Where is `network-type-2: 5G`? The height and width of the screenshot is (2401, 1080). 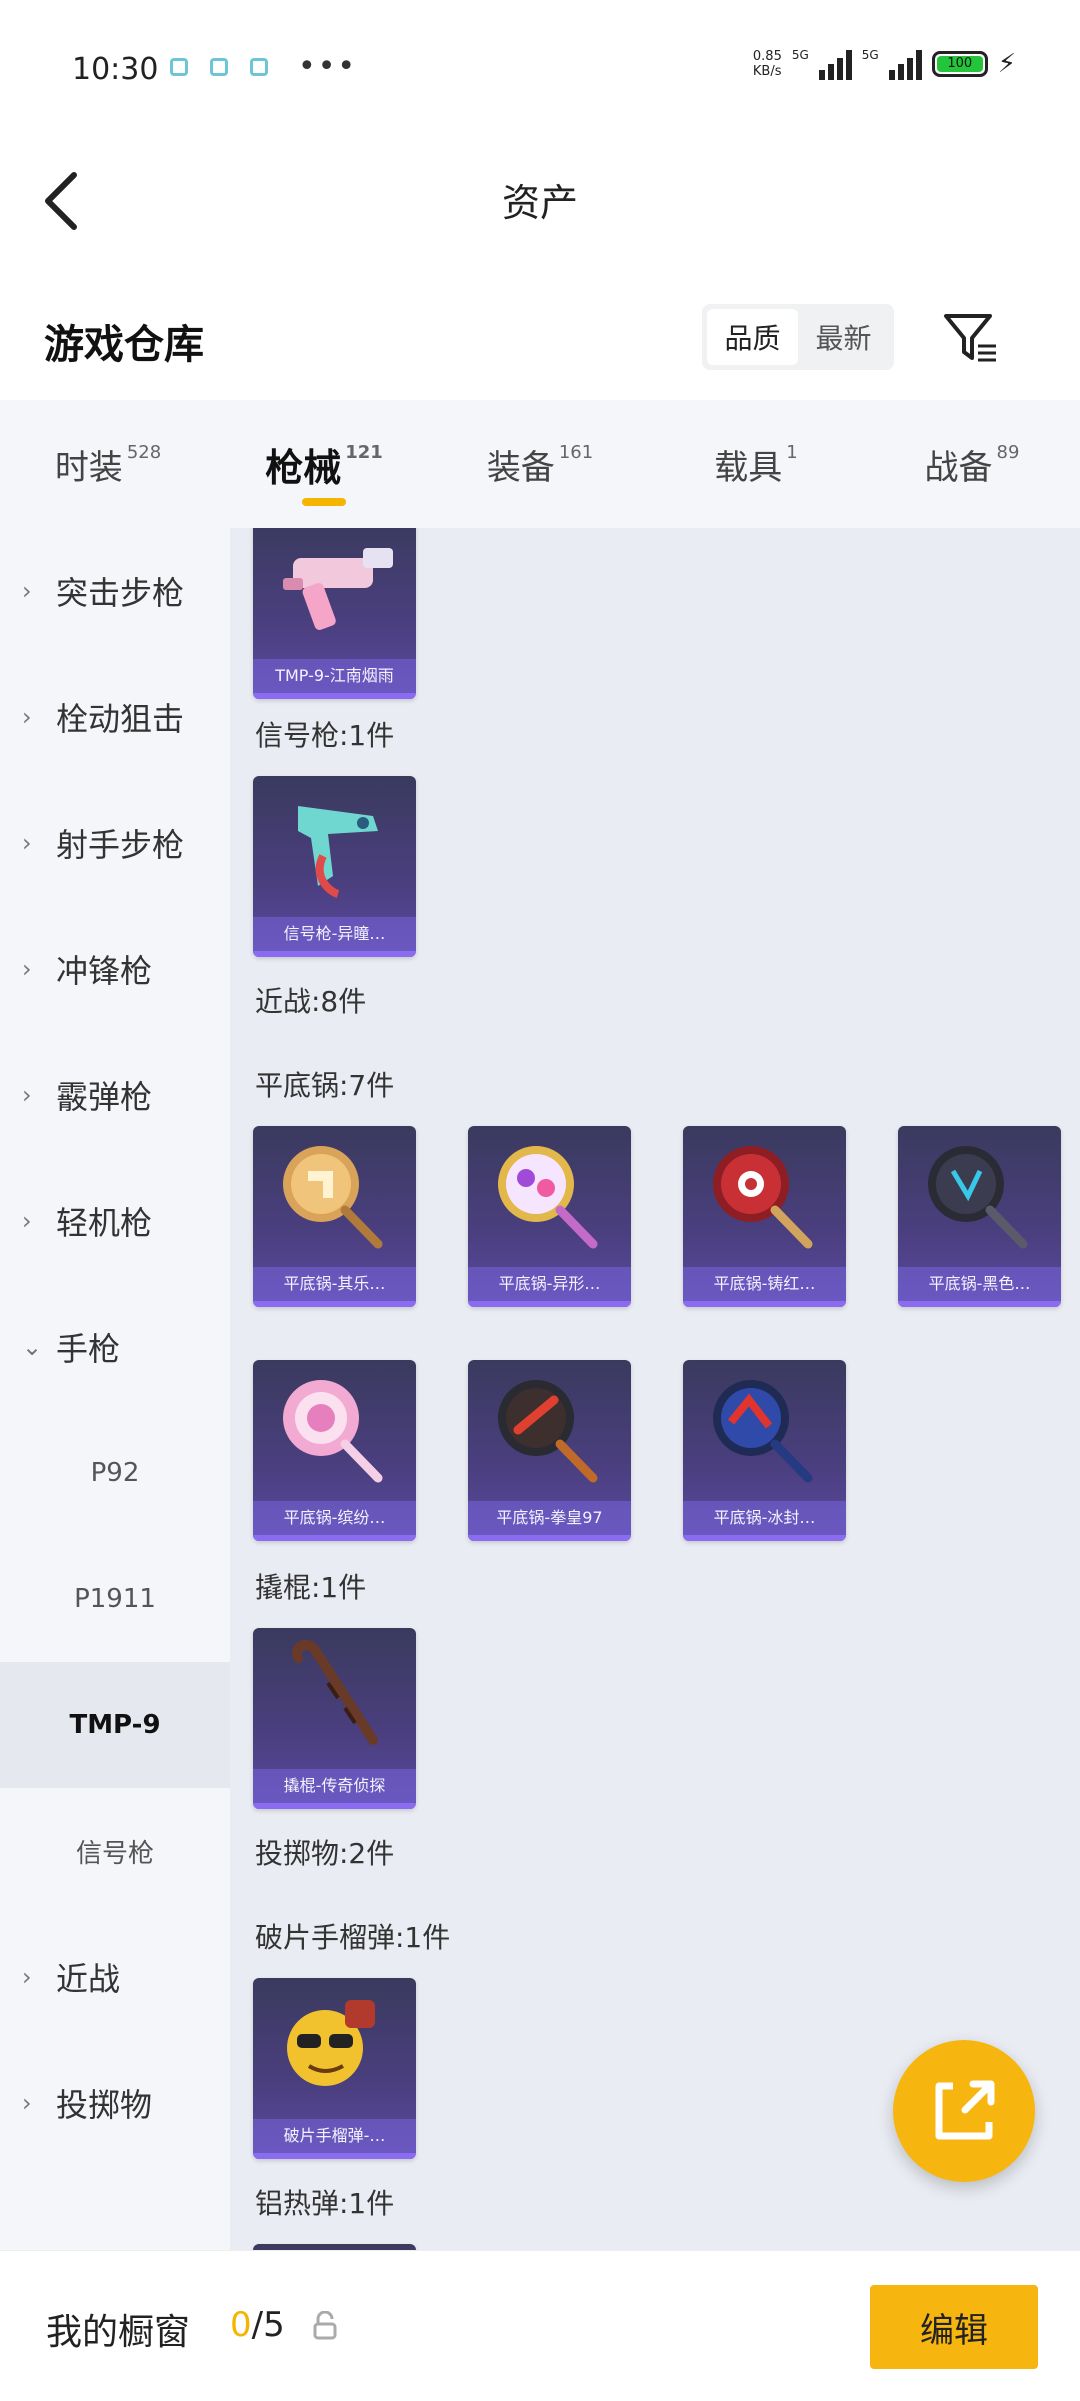
network-type-2: 5G is located at coordinates (870, 55).